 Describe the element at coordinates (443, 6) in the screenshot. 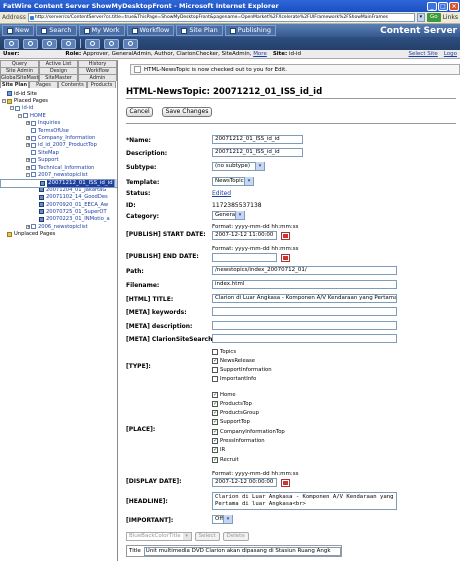

I see `maximize-button: □` at that location.